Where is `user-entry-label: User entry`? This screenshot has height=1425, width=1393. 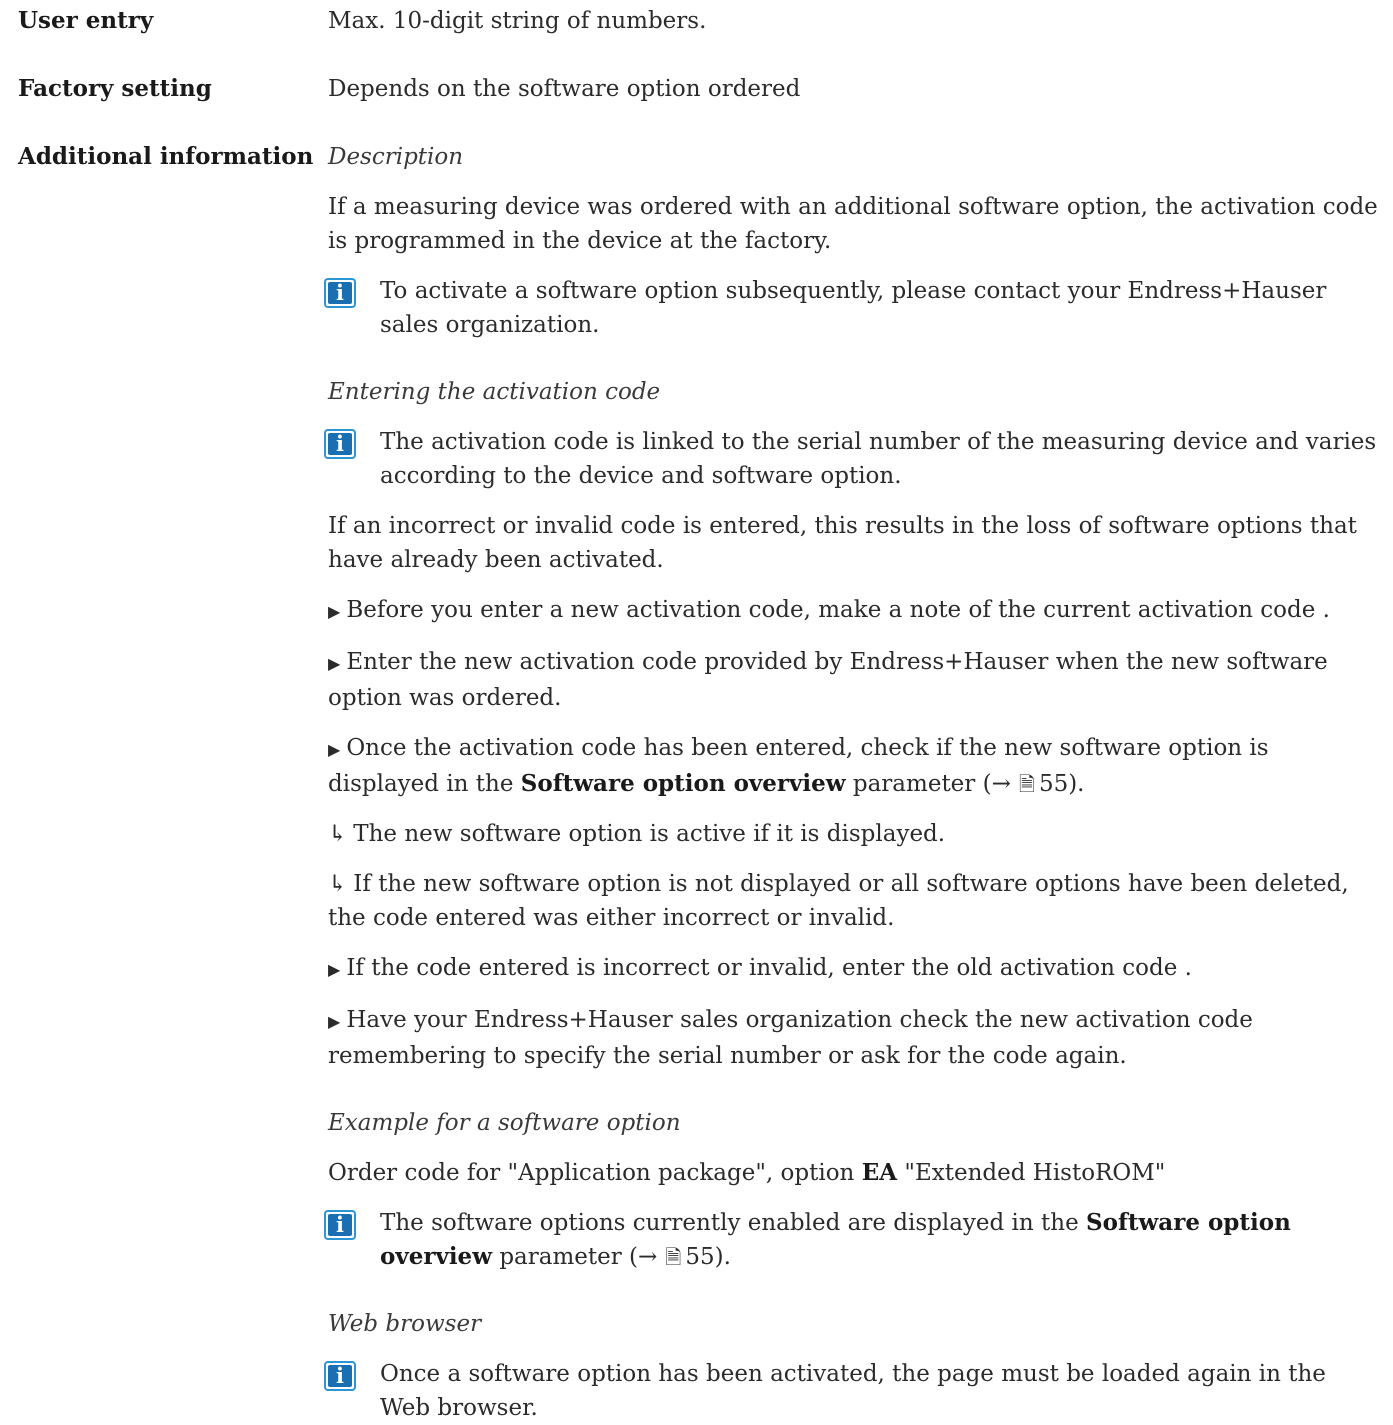 user-entry-label: User entry is located at coordinates (86, 20).